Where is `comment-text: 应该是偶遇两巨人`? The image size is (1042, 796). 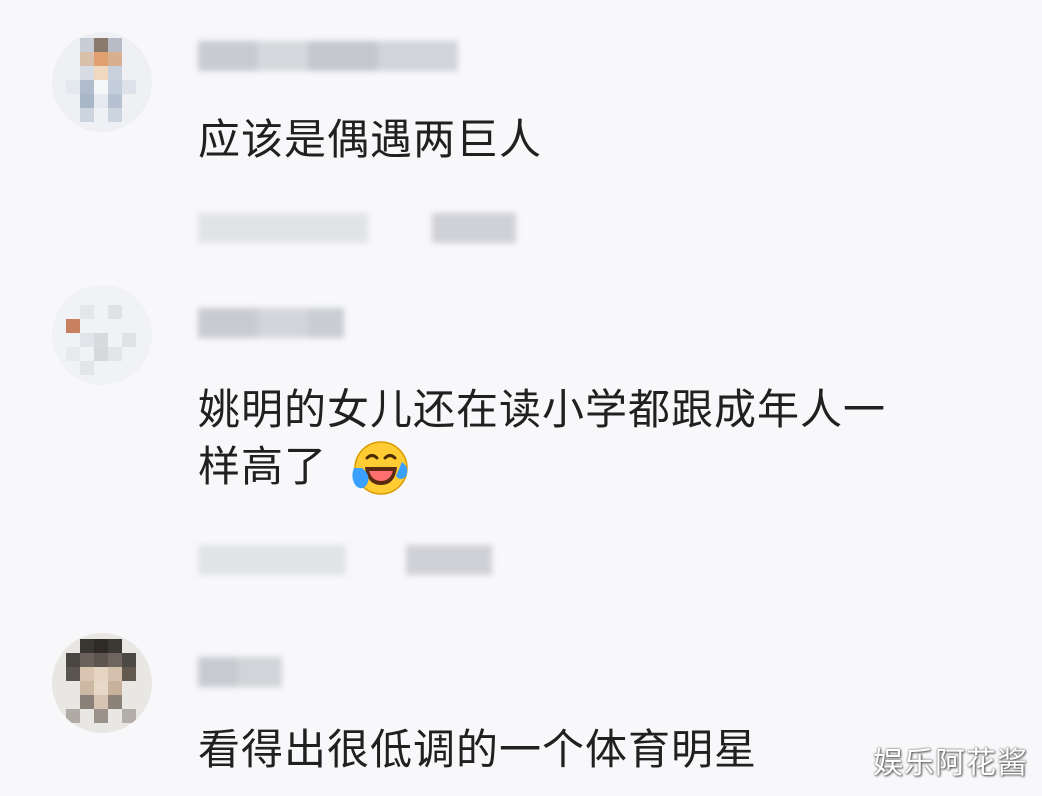
comment-text: 应该是偶遇两巨人 is located at coordinates (370, 139).